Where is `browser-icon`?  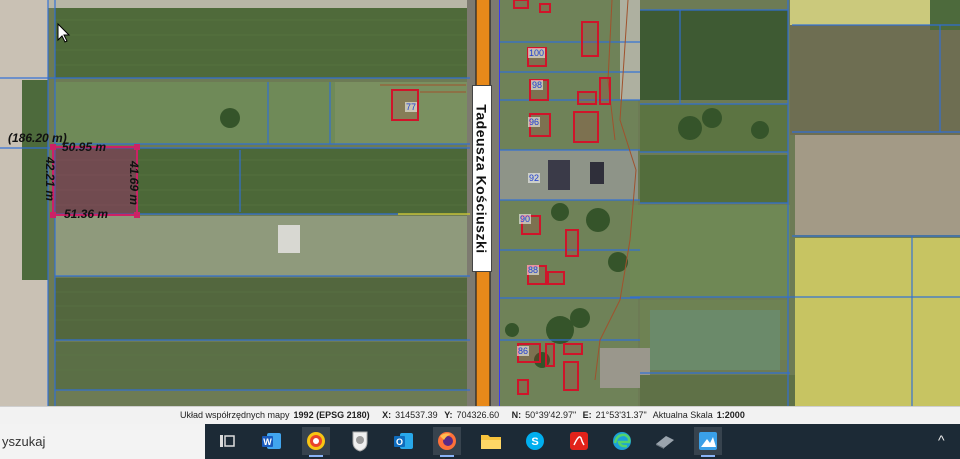
browser-icon is located at coordinates (316, 442).